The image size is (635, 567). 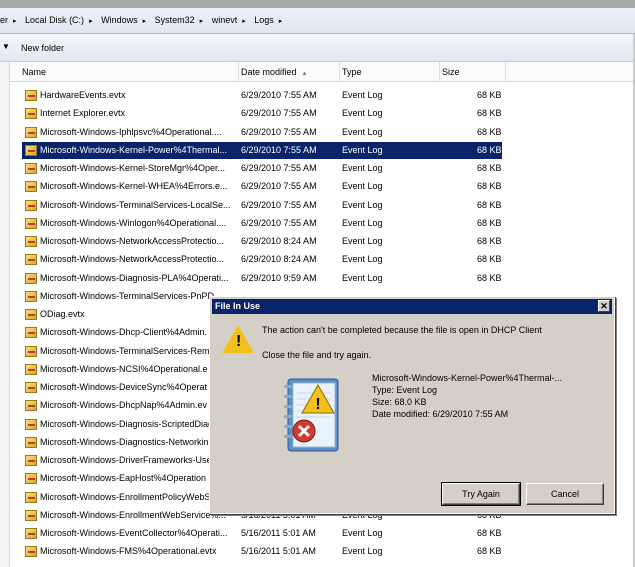 I want to click on column-header-type: Type, so click(x=390, y=72).